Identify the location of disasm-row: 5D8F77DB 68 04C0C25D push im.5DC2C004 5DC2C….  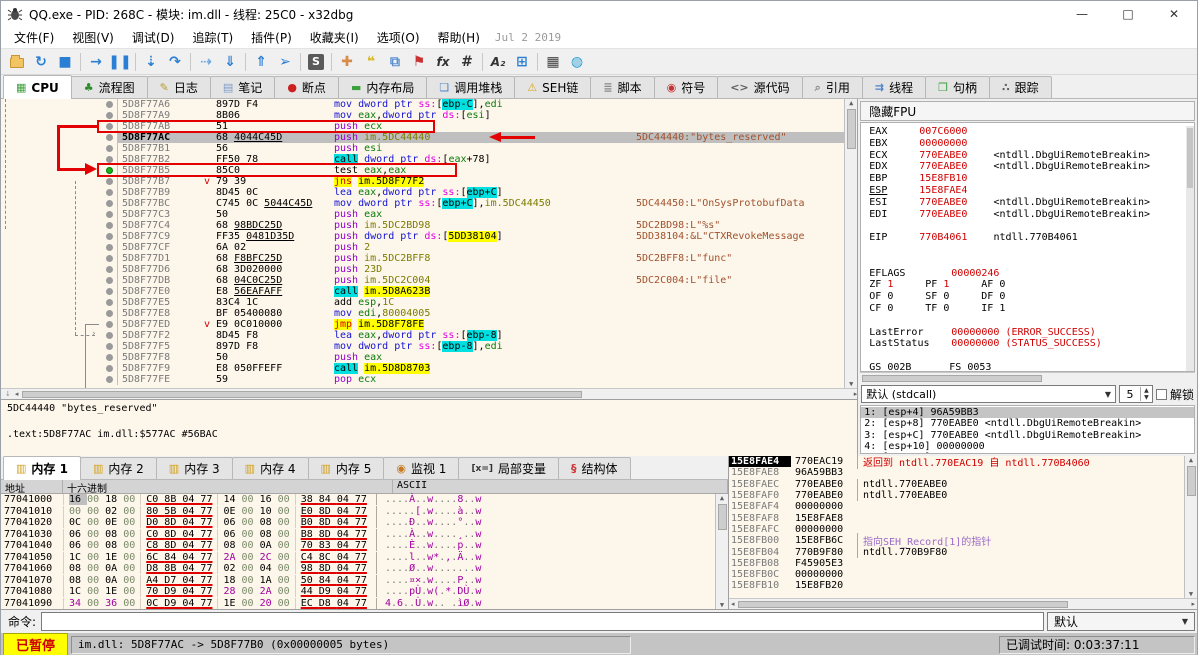
(422, 280).